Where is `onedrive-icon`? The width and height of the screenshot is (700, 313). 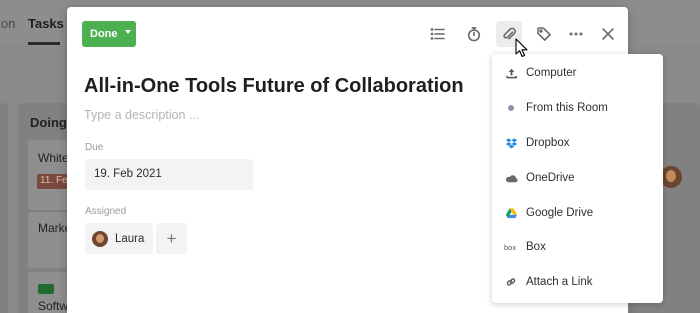 onedrive-icon is located at coordinates (511, 178).